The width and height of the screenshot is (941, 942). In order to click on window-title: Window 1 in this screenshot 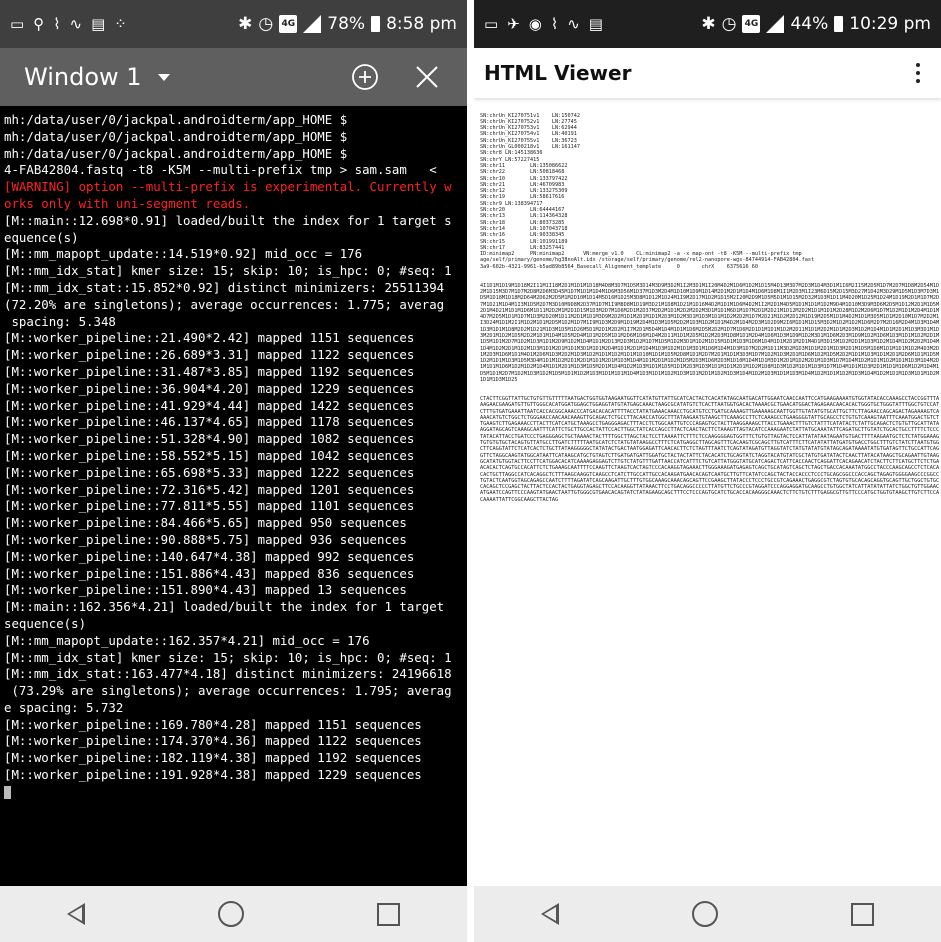, I will do `click(83, 77)`.